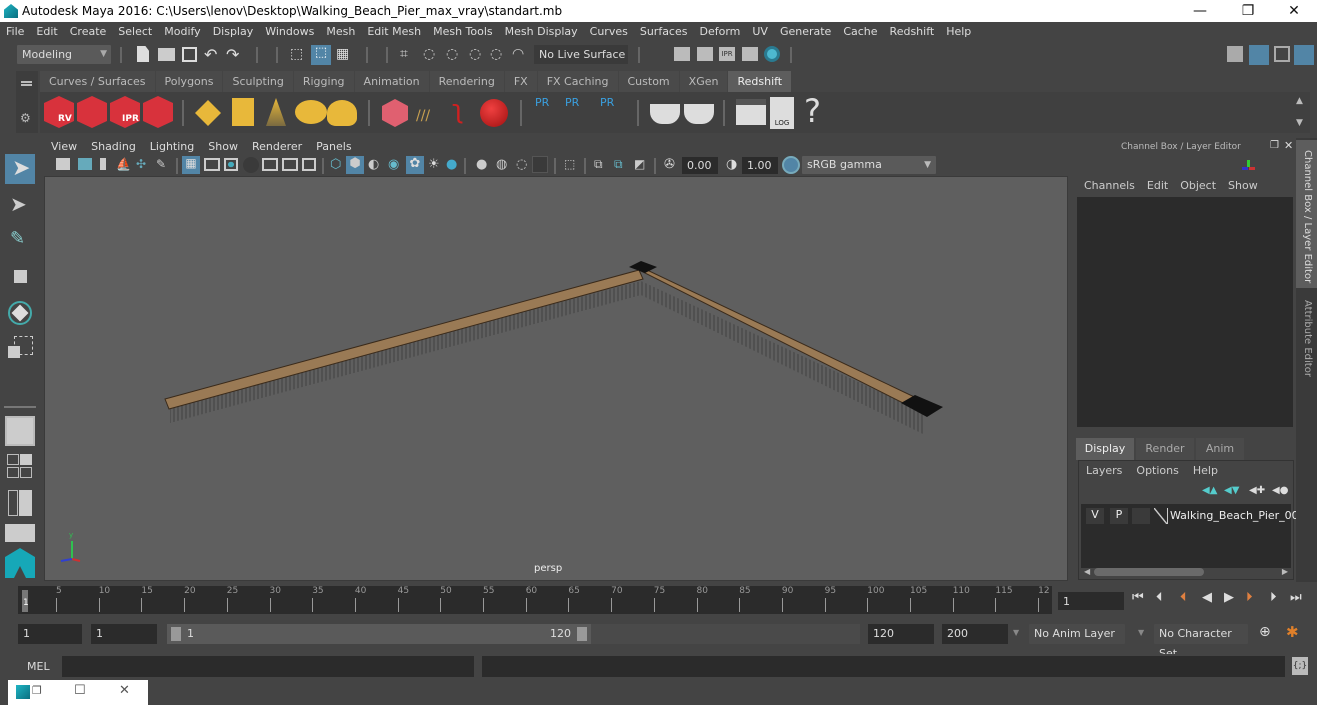 Image resolution: width=1317 pixels, height=705 pixels. What do you see at coordinates (243, 112) in the screenshot?
I see `redshift-portal-light-icon` at bounding box center [243, 112].